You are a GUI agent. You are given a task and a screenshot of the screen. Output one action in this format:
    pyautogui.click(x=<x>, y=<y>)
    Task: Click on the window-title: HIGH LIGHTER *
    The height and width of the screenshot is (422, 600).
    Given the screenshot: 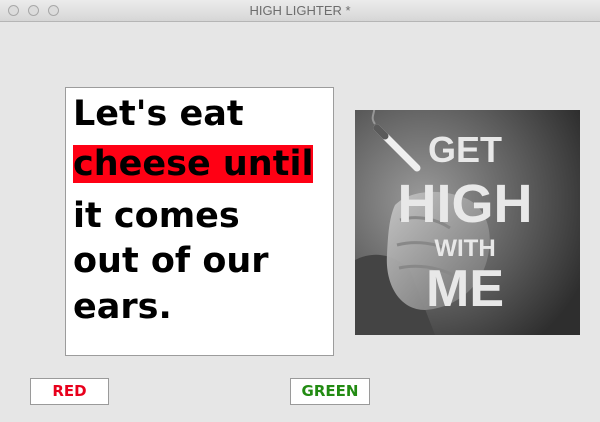 What is the action you would take?
    pyautogui.click(x=300, y=10)
    